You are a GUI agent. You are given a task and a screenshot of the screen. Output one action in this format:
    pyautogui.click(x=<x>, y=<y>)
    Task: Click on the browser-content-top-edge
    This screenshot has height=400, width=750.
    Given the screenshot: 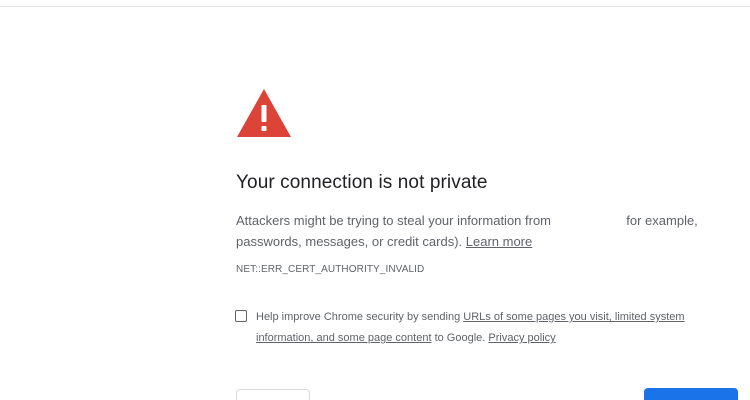 What is the action you would take?
    pyautogui.click(x=375, y=3)
    